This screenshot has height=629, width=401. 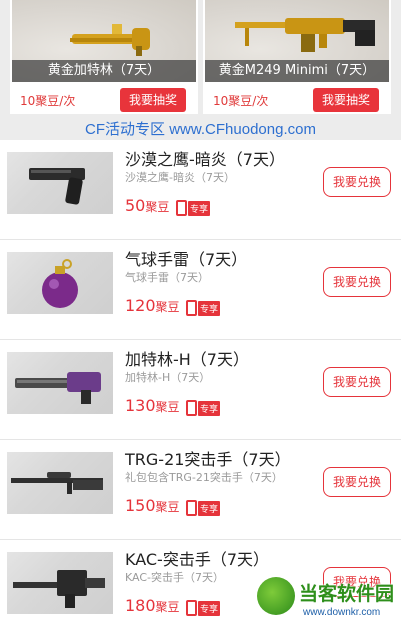 I want to click on price-value: 50, so click(x=135, y=205).